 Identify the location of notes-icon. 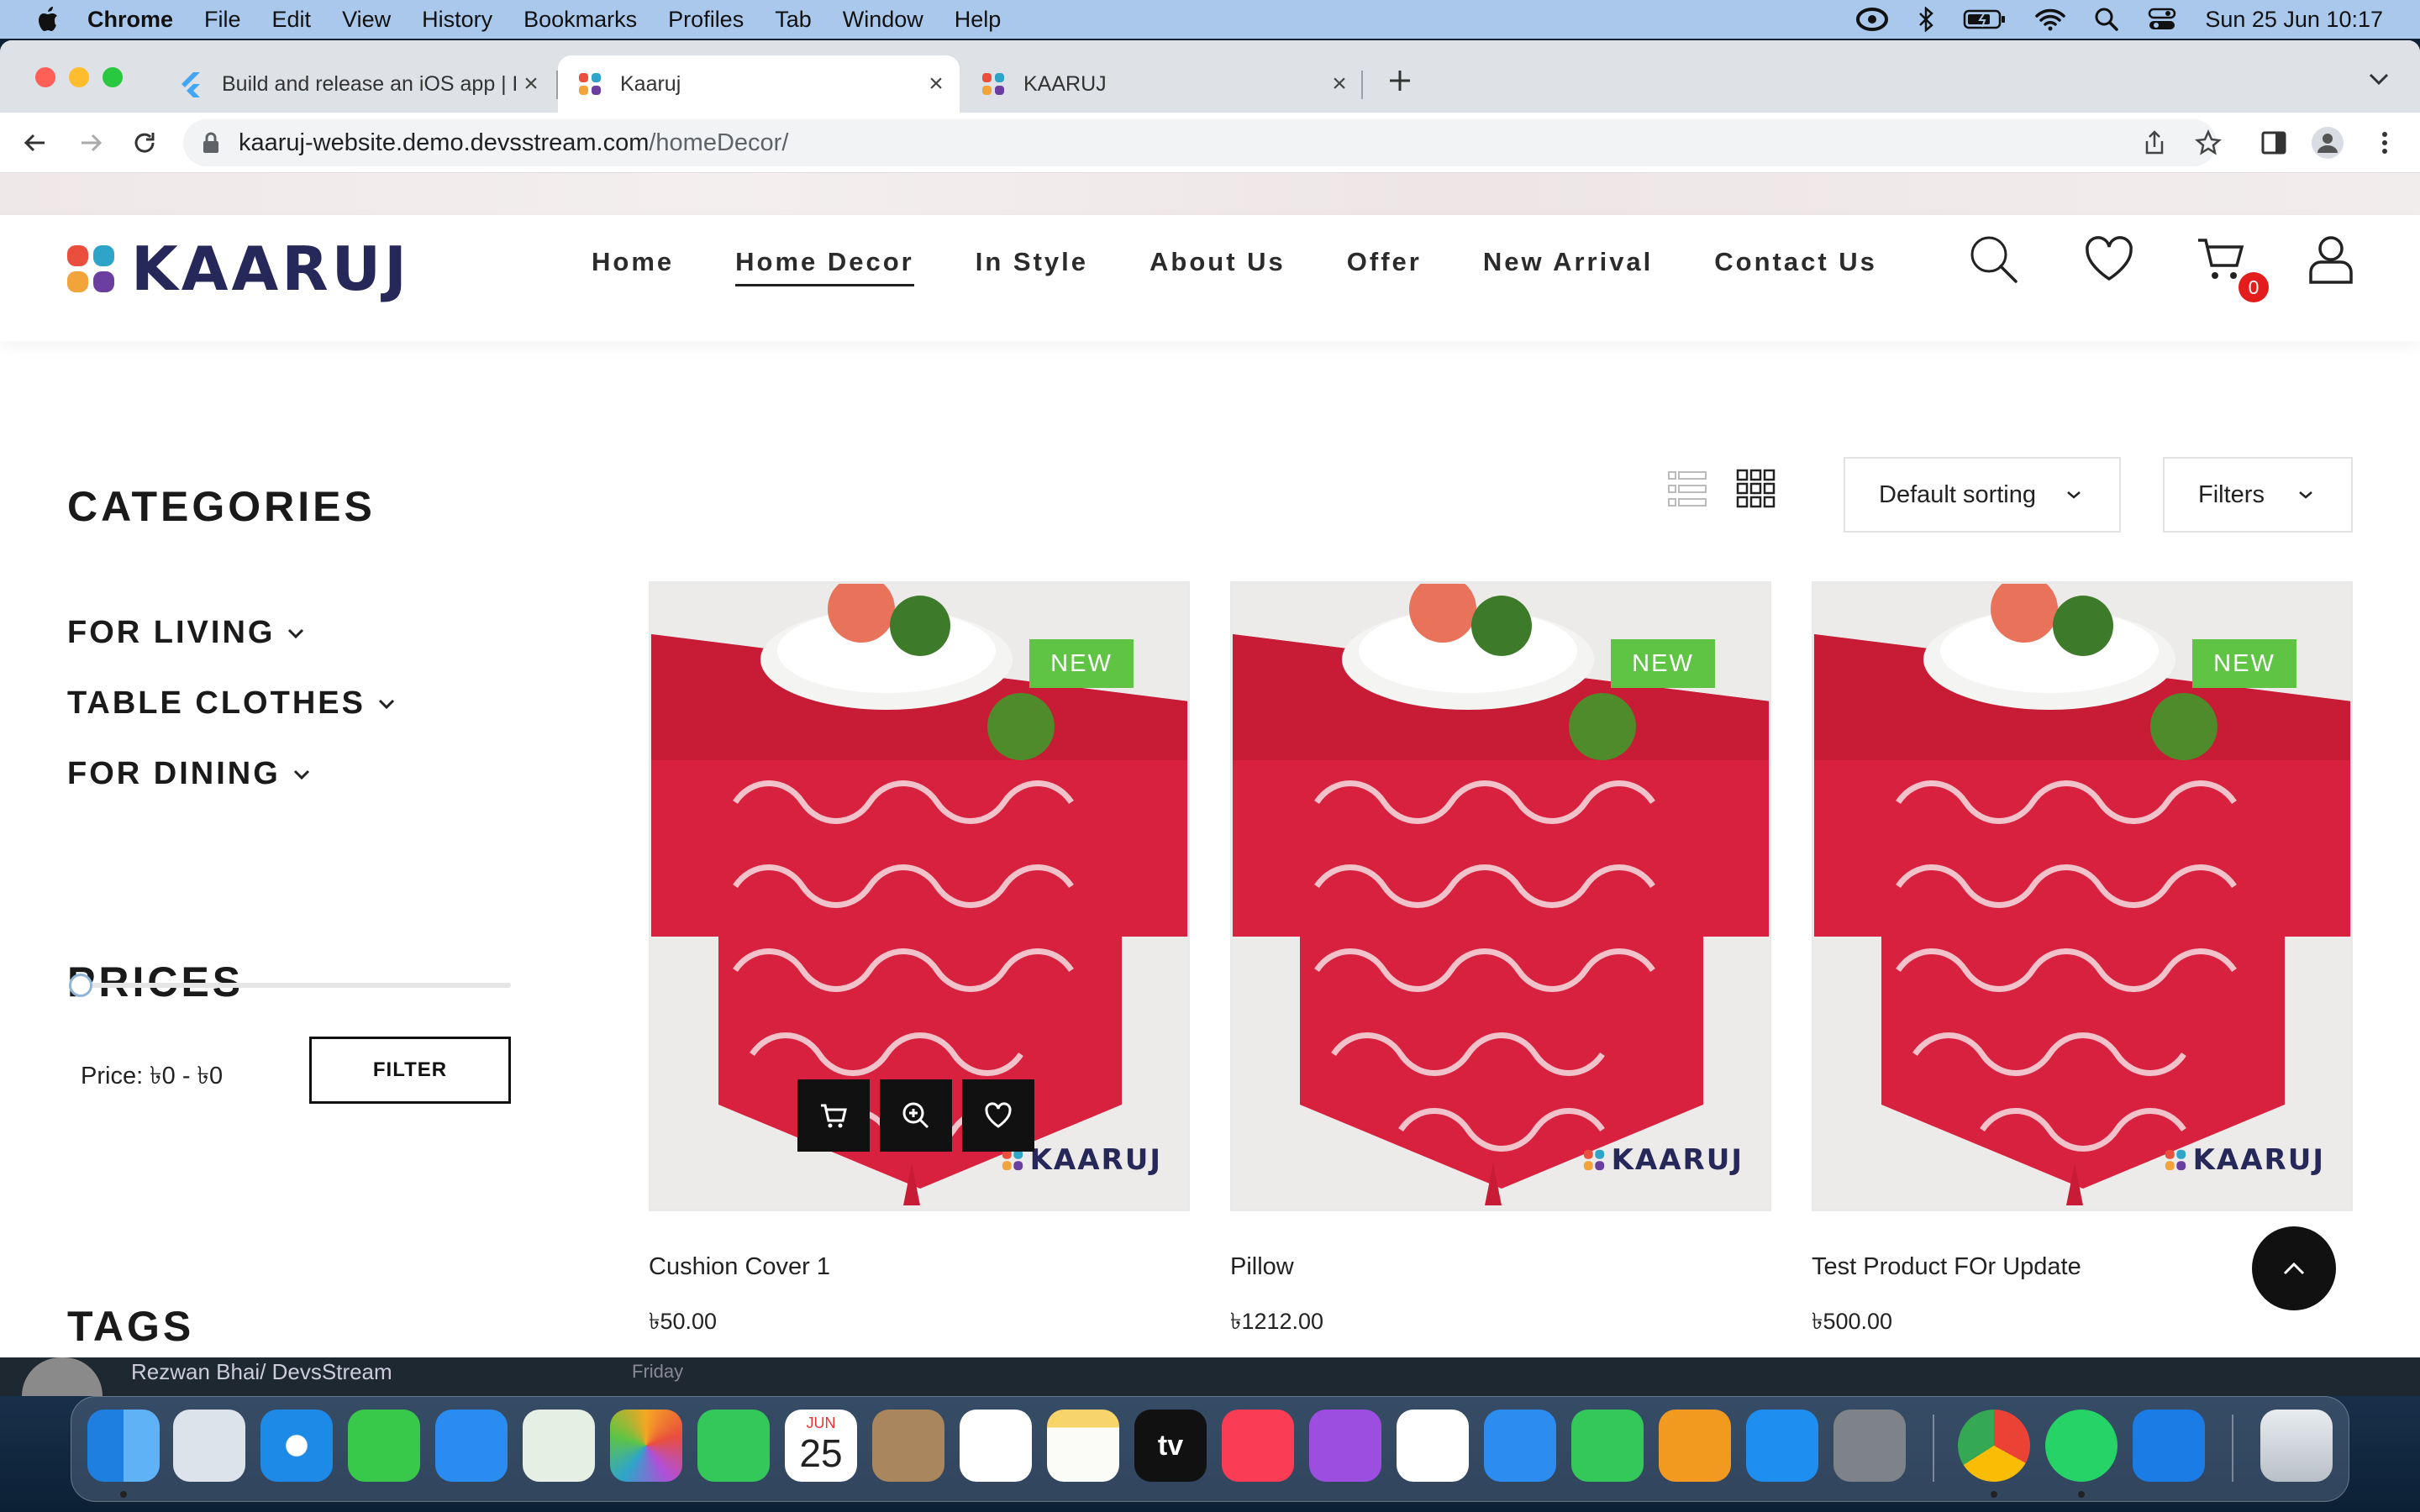
(1083, 1446).